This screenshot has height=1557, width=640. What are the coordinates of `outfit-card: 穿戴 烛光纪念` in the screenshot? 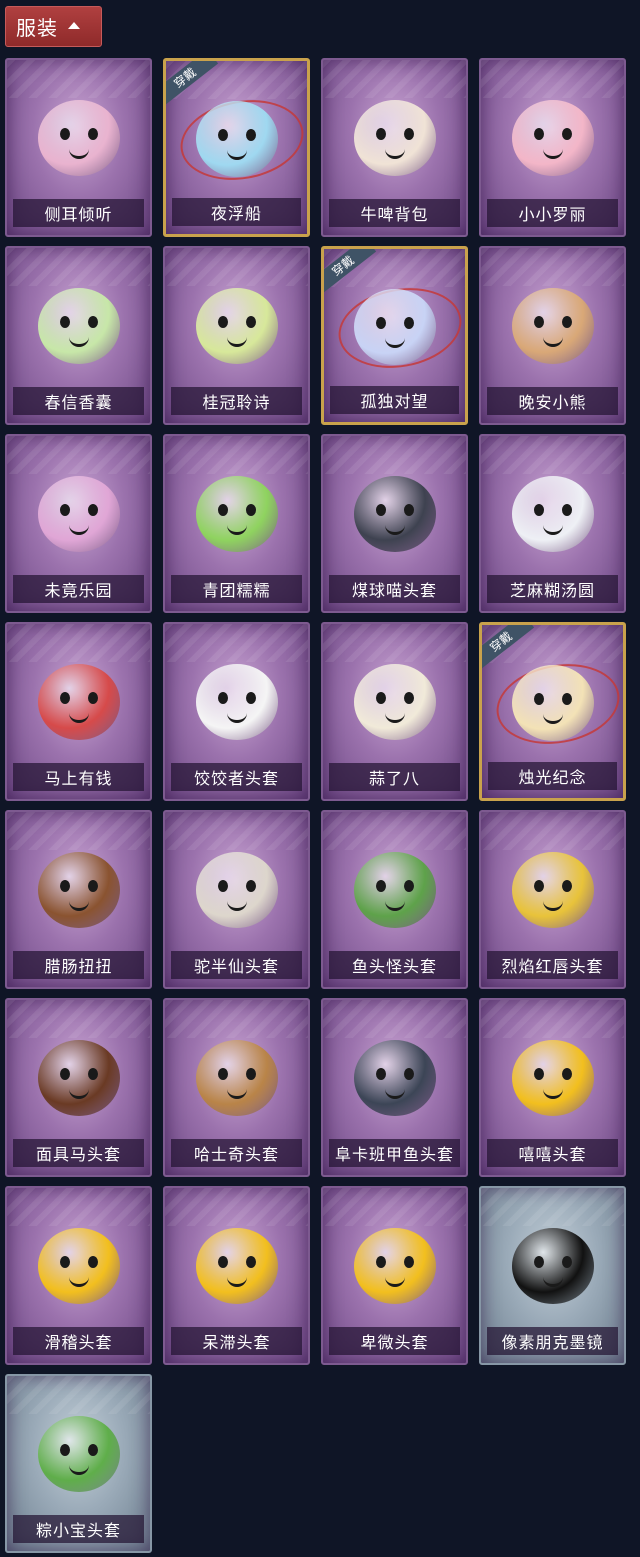 It's located at (552, 711).